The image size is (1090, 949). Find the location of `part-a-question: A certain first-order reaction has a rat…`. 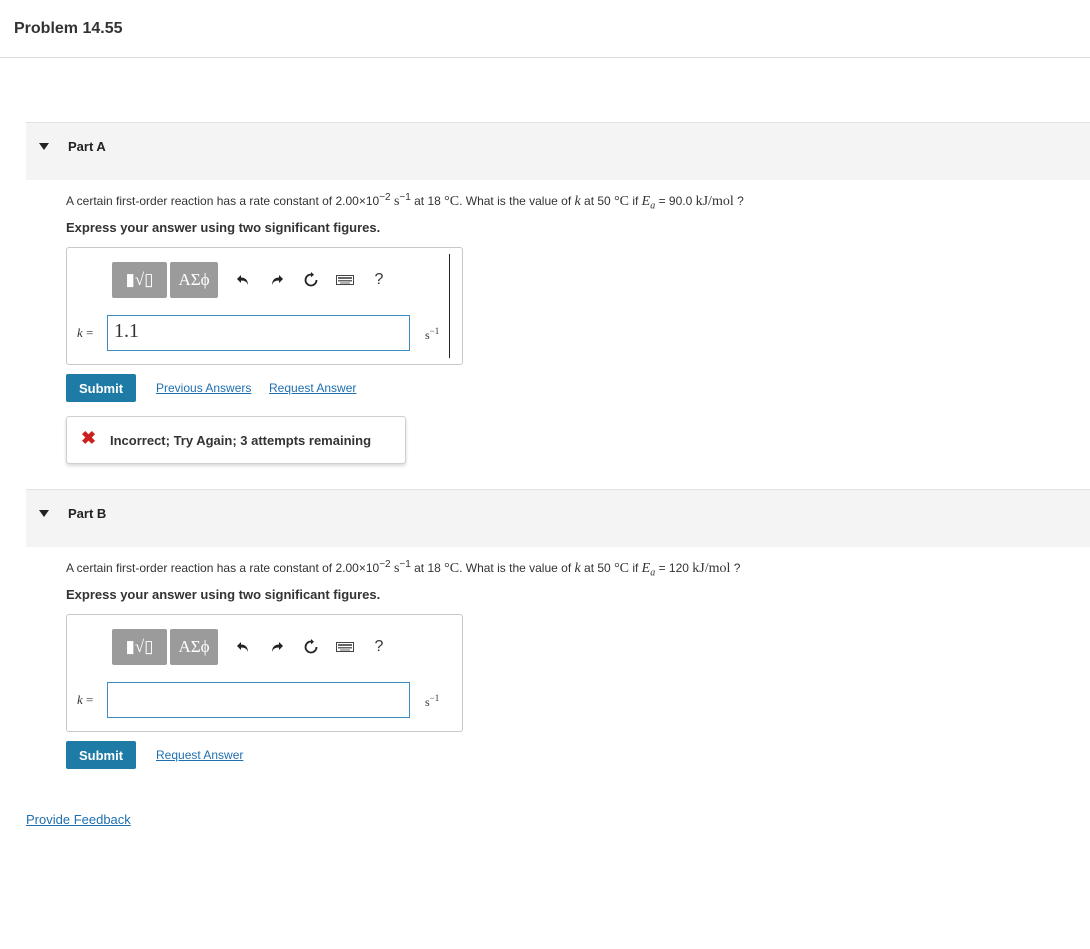

part-a-question: A certain first-order reaction has a rat… is located at coordinates (405, 202).